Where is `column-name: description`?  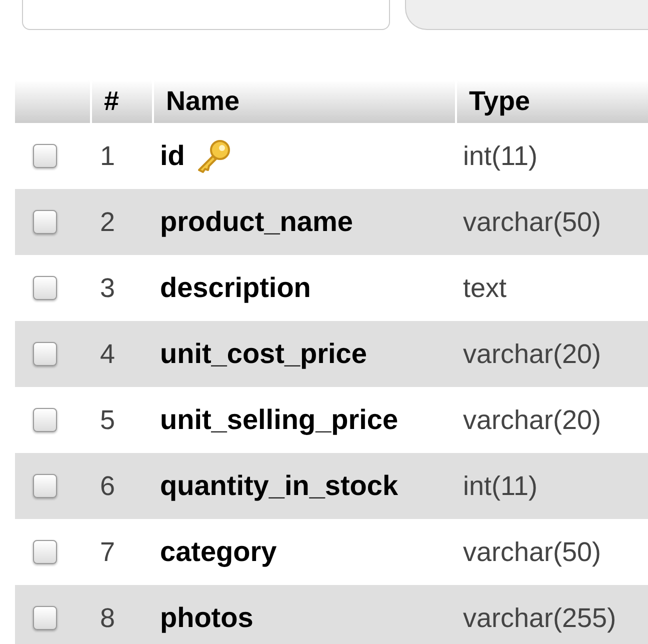
column-name: description is located at coordinates (235, 288).